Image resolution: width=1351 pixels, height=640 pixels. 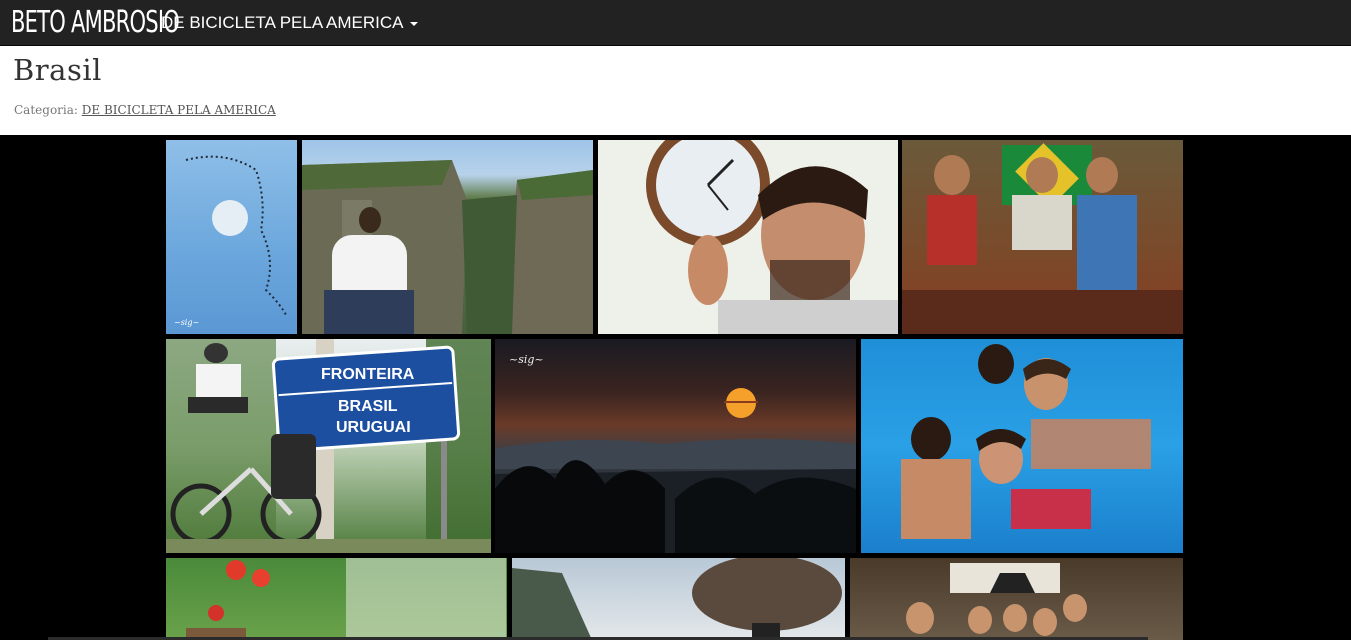 I want to click on three-friends-image, so click(x=1042, y=238).